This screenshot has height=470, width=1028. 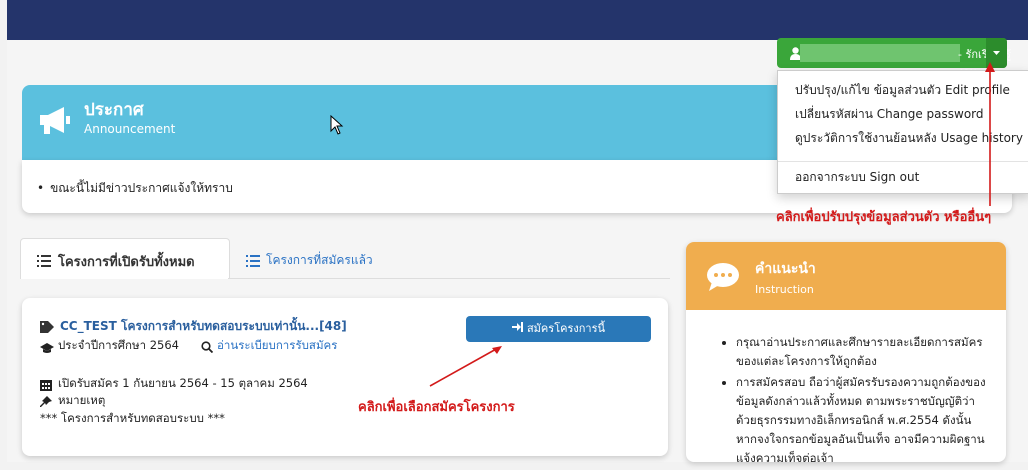 What do you see at coordinates (118, 345) in the screenshot?
I see `project-year: ประจำปีการศึกษา 2564` at bounding box center [118, 345].